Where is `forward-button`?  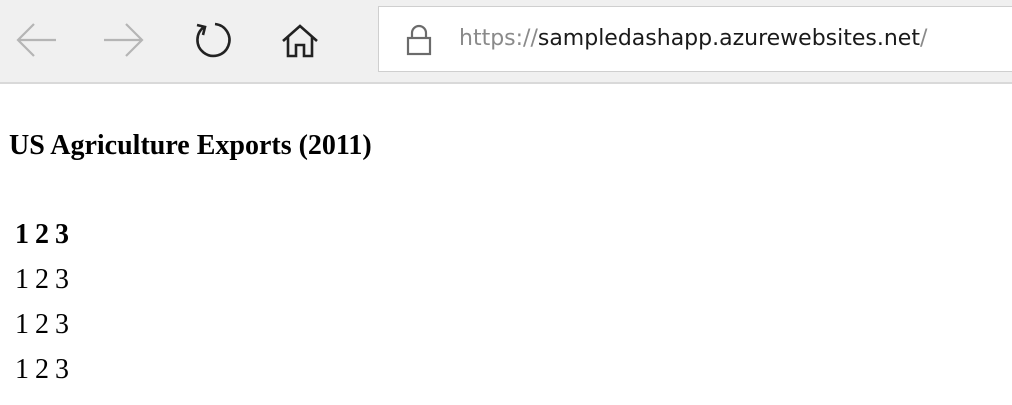
forward-button is located at coordinates (124, 40).